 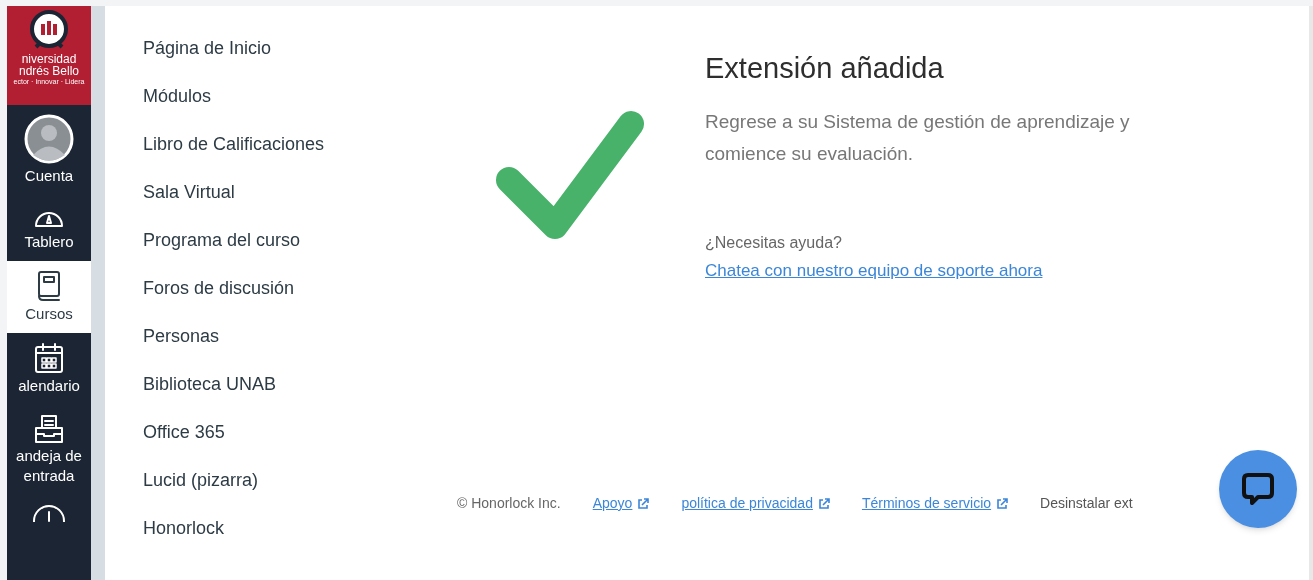 What do you see at coordinates (918, 138) in the screenshot?
I see `instruction-text: Regrese a su Sistema de gestión de aprendizaje y comience su evaluación.` at bounding box center [918, 138].